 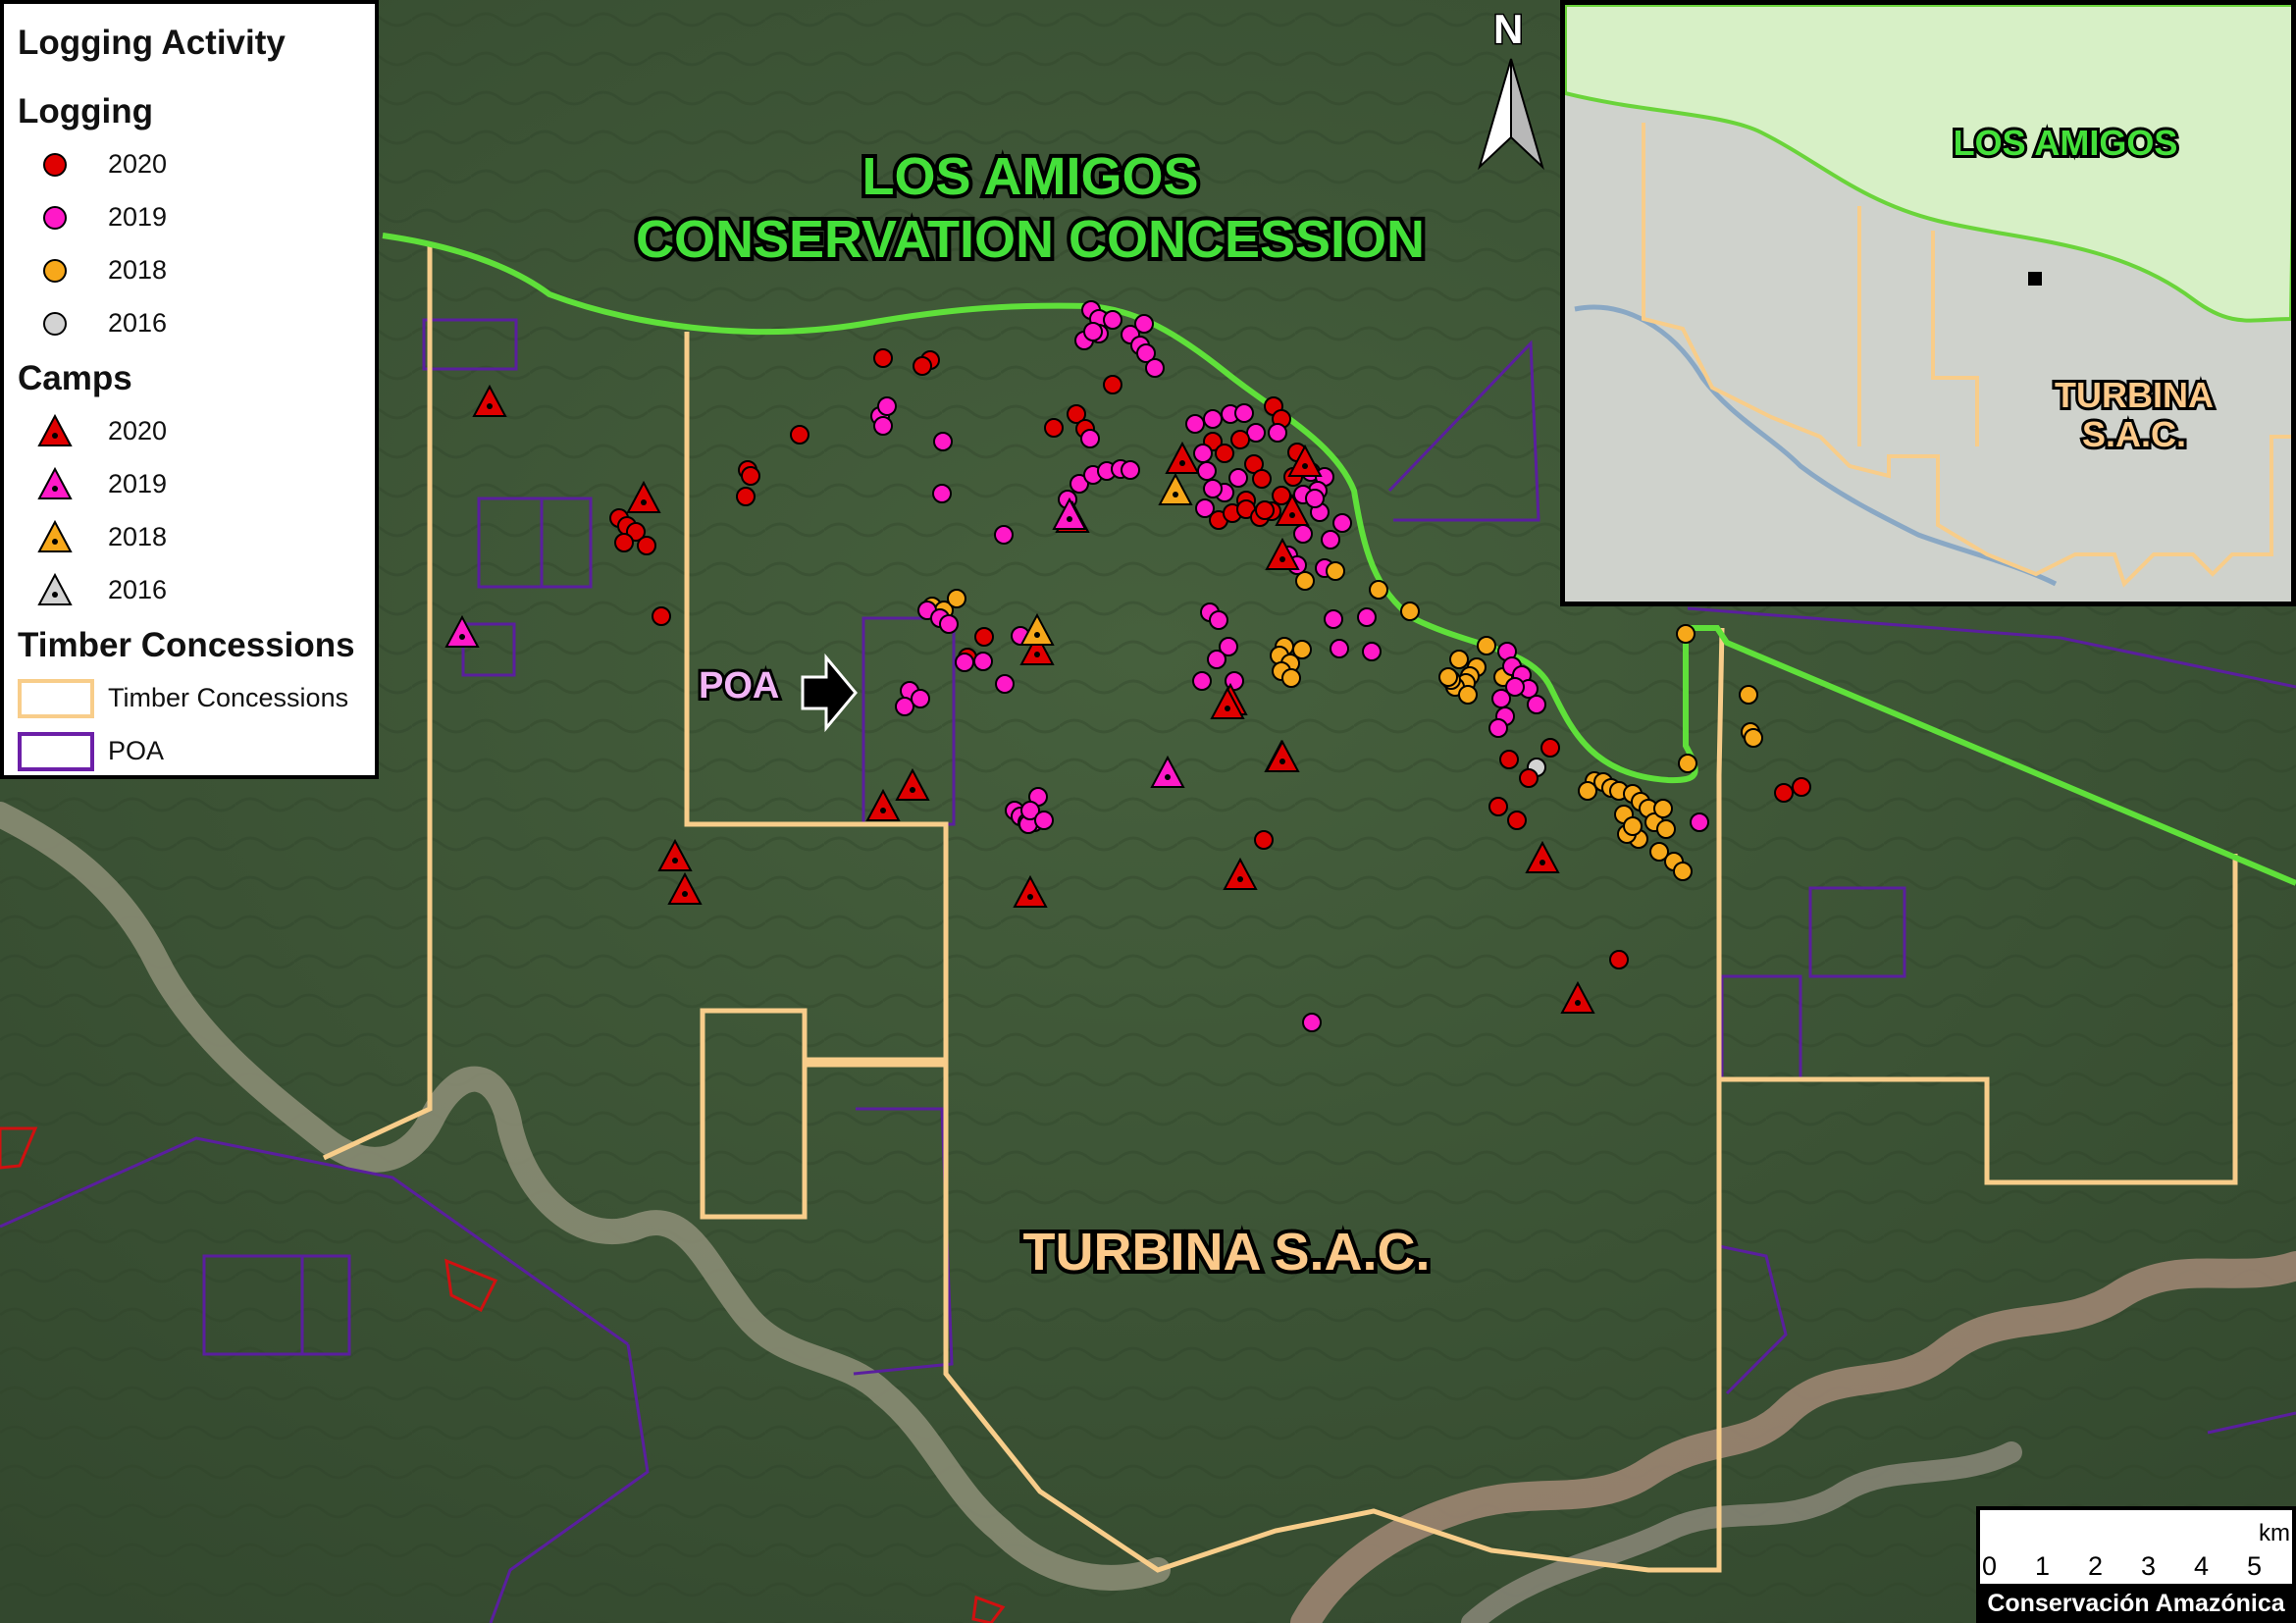 I want to click on scale-tick-5: 5, so click(x=2255, y=1566).